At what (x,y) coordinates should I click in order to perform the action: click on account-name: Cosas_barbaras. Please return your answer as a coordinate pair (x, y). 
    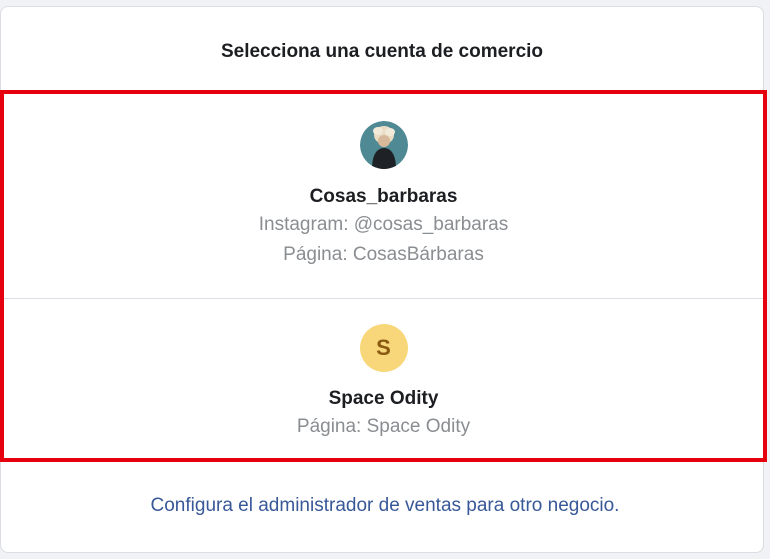
    Looking at the image, I should click on (383, 196).